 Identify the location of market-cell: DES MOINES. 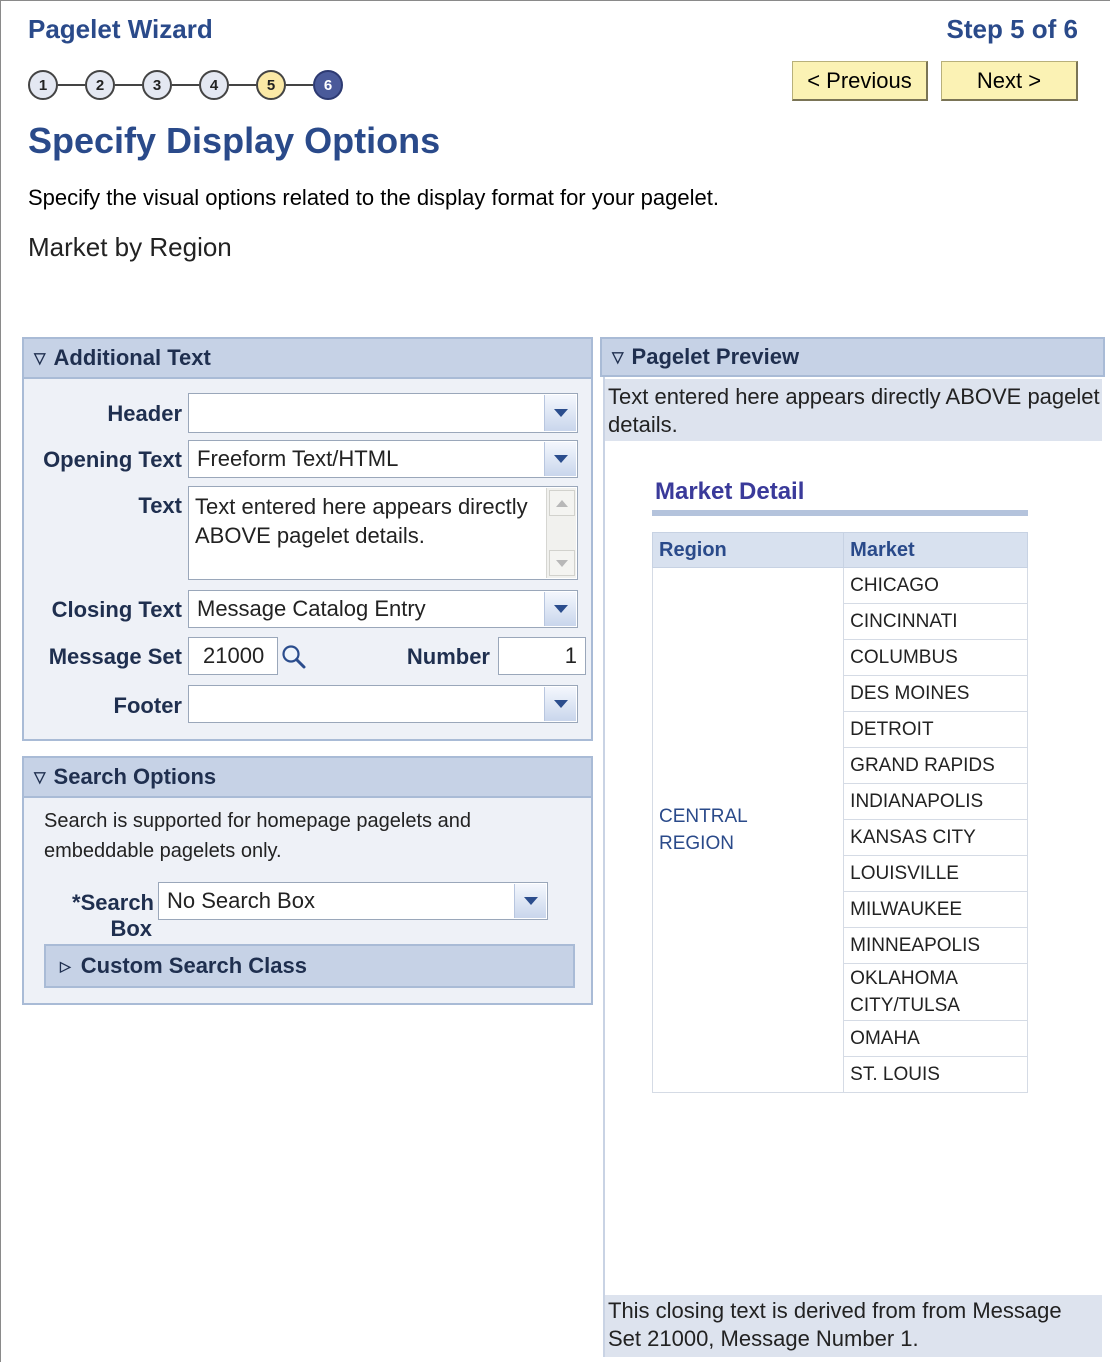
(935, 693).